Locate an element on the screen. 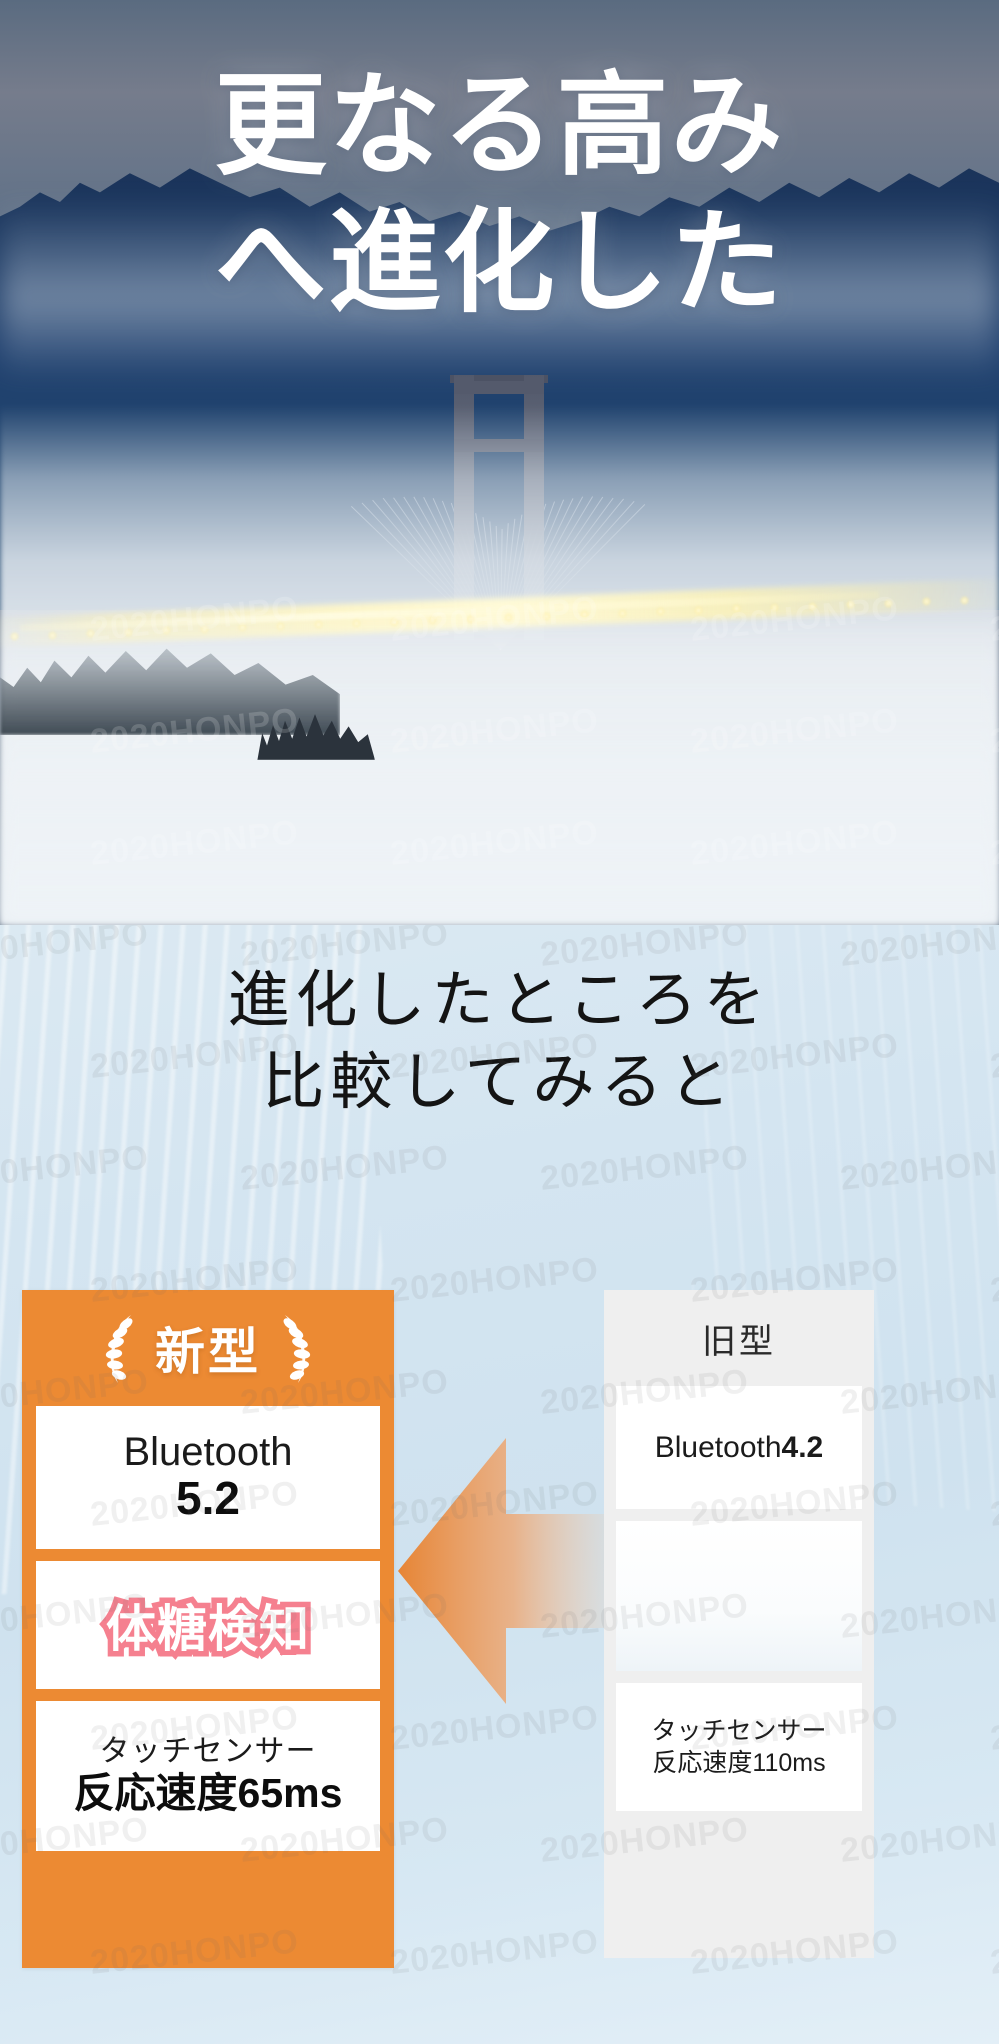  left-arrow-icon is located at coordinates (503, 1571).